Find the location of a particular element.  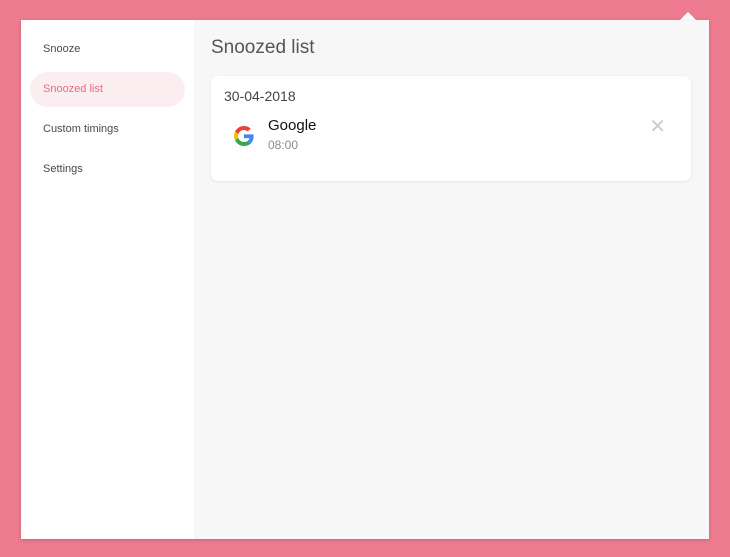

entry-time: 08:00 is located at coordinates (283, 145).